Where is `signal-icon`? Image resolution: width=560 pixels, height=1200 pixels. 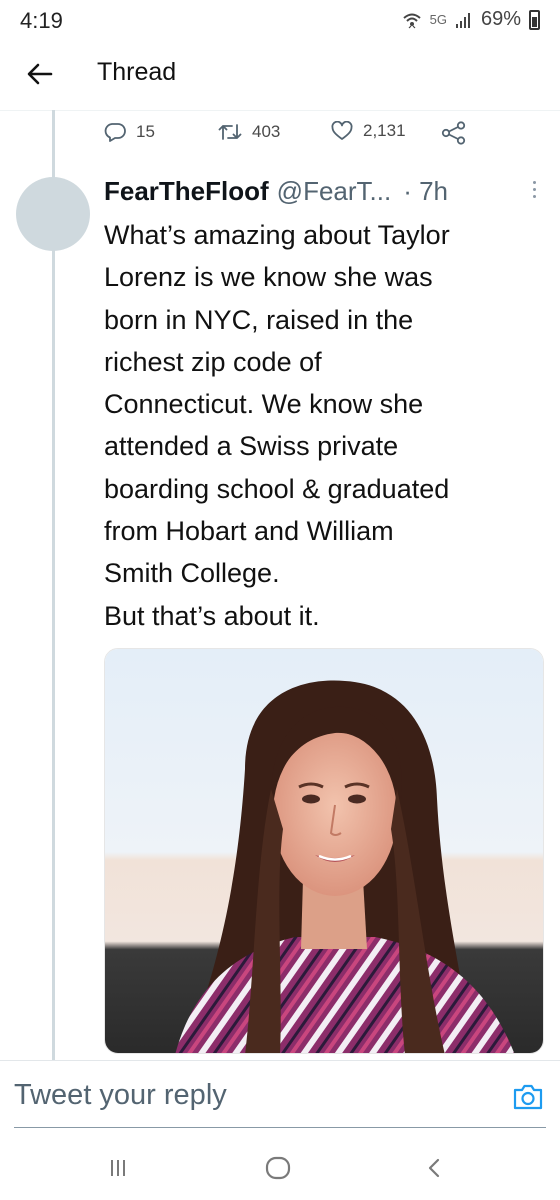
signal-icon is located at coordinates (462, 20).